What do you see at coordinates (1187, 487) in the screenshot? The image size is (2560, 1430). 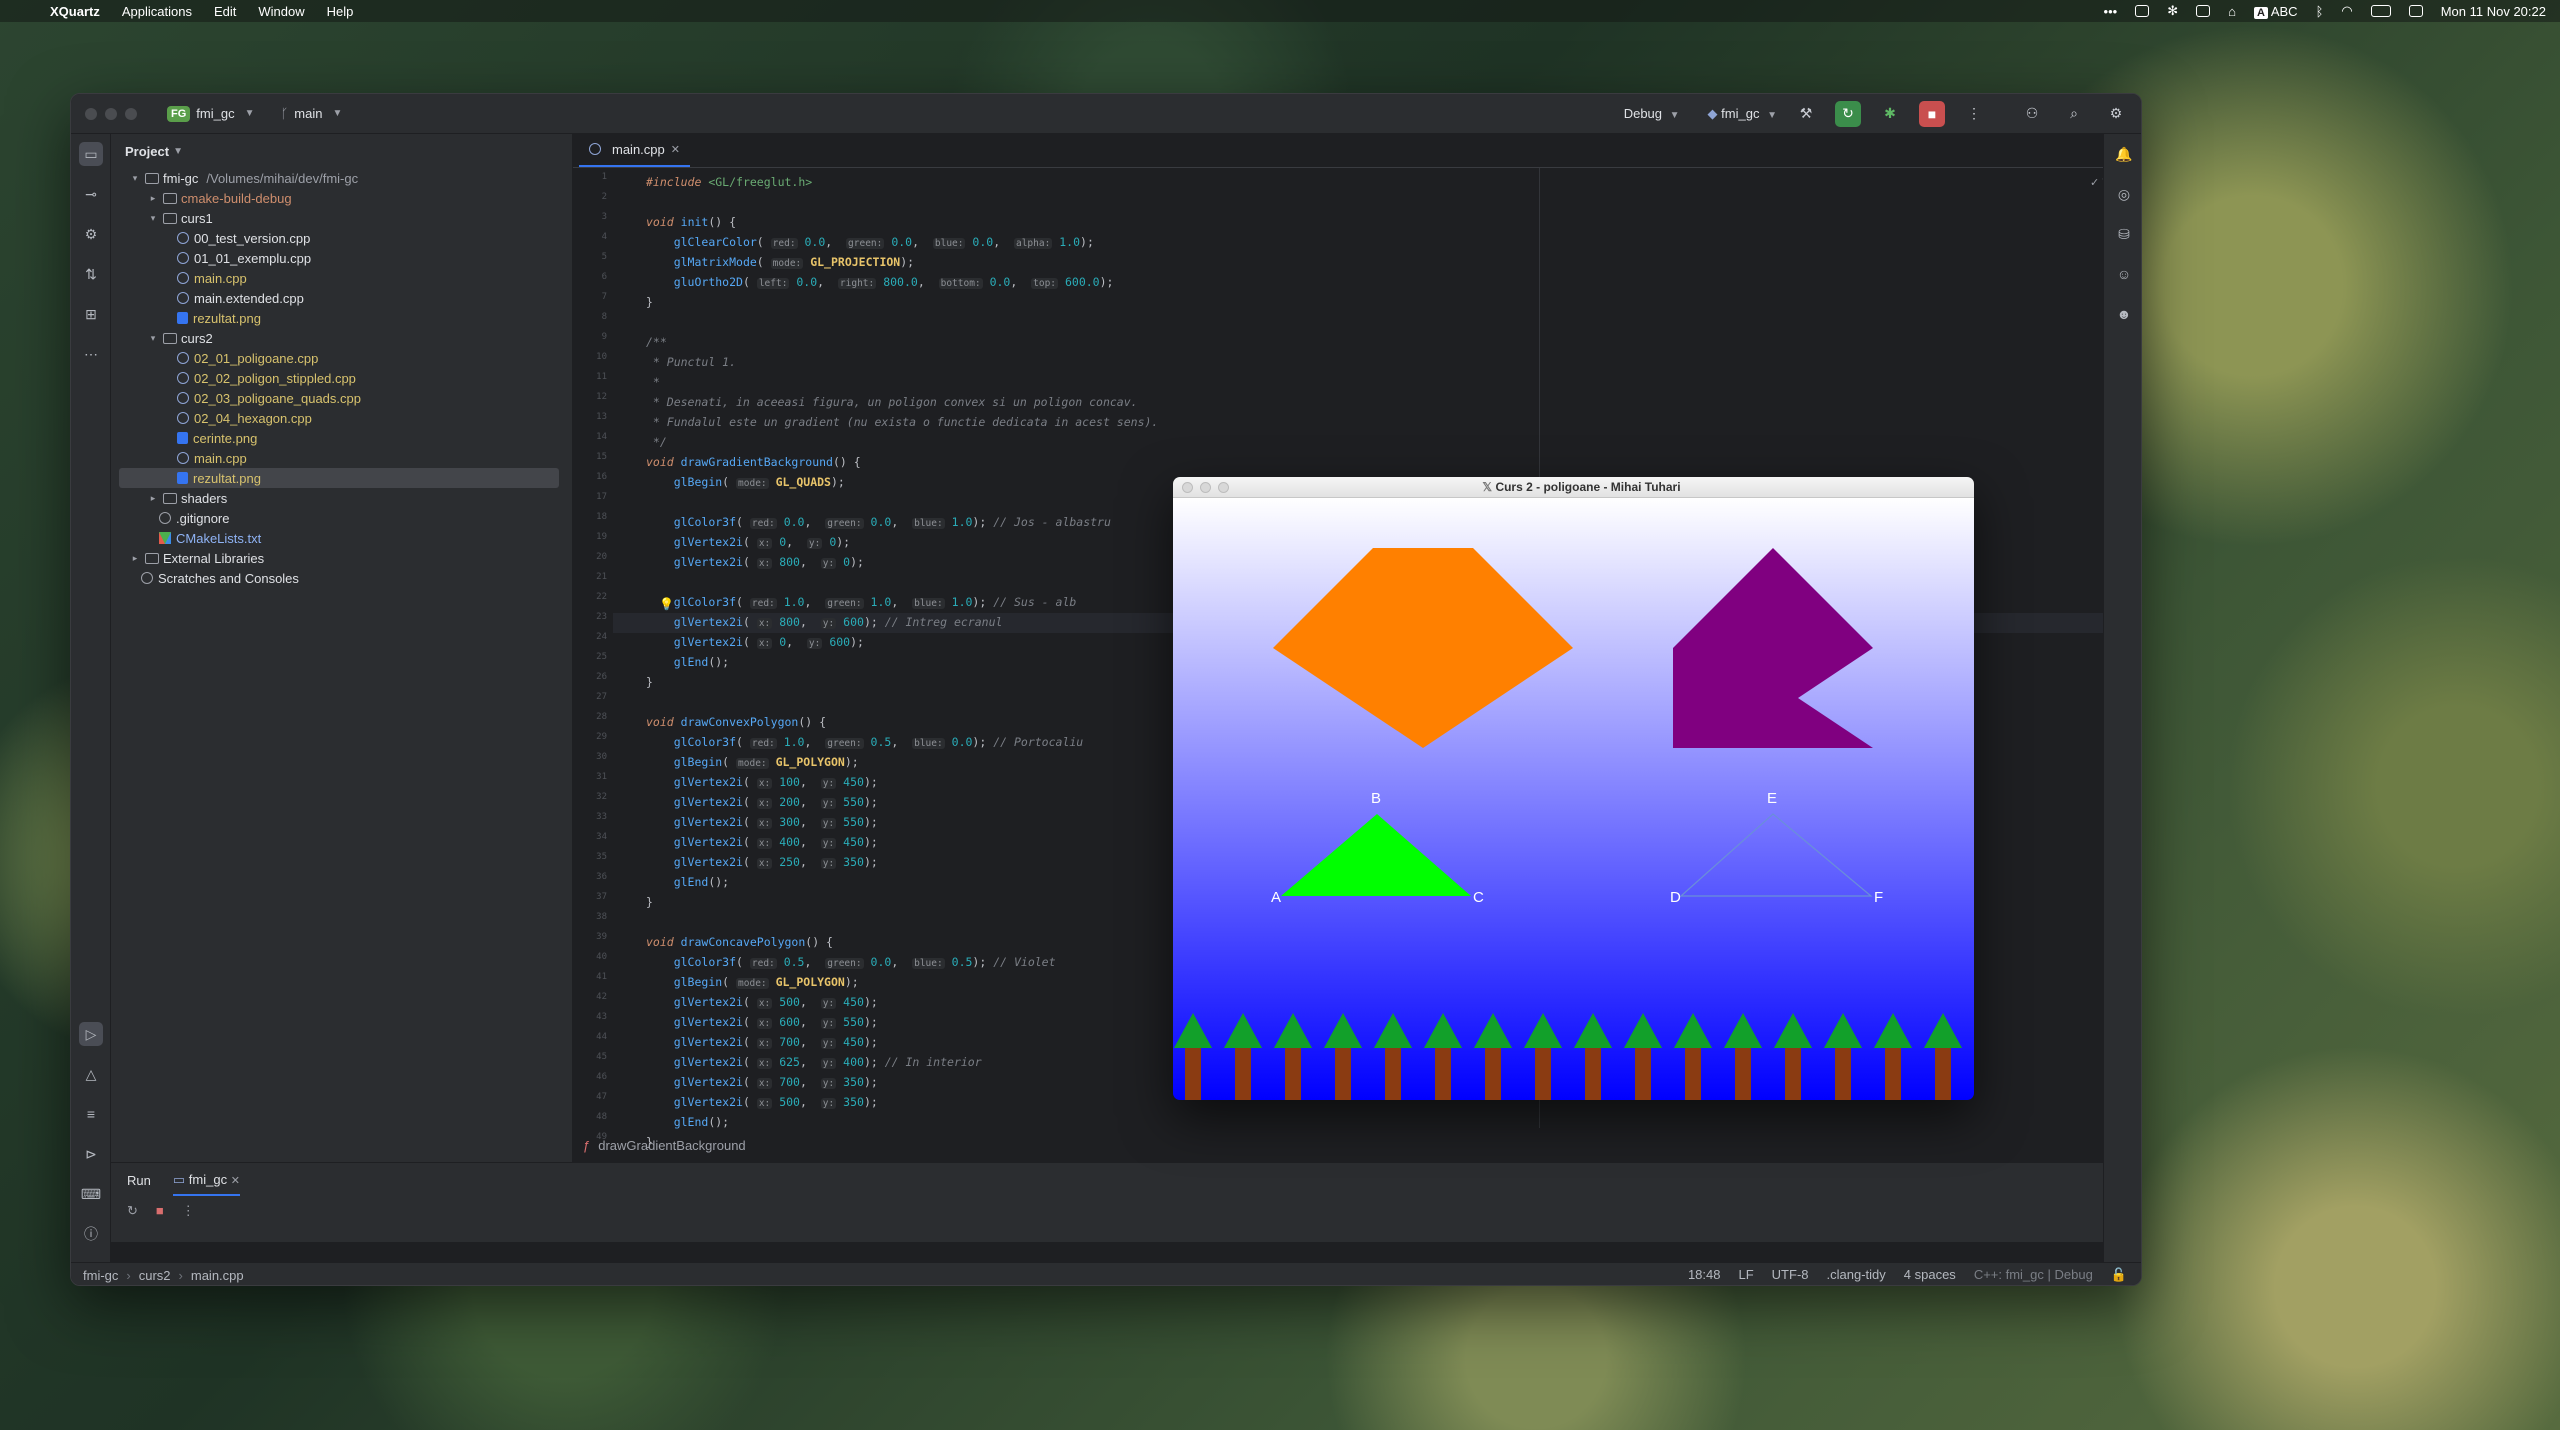 I see `gl-close-button` at bounding box center [1187, 487].